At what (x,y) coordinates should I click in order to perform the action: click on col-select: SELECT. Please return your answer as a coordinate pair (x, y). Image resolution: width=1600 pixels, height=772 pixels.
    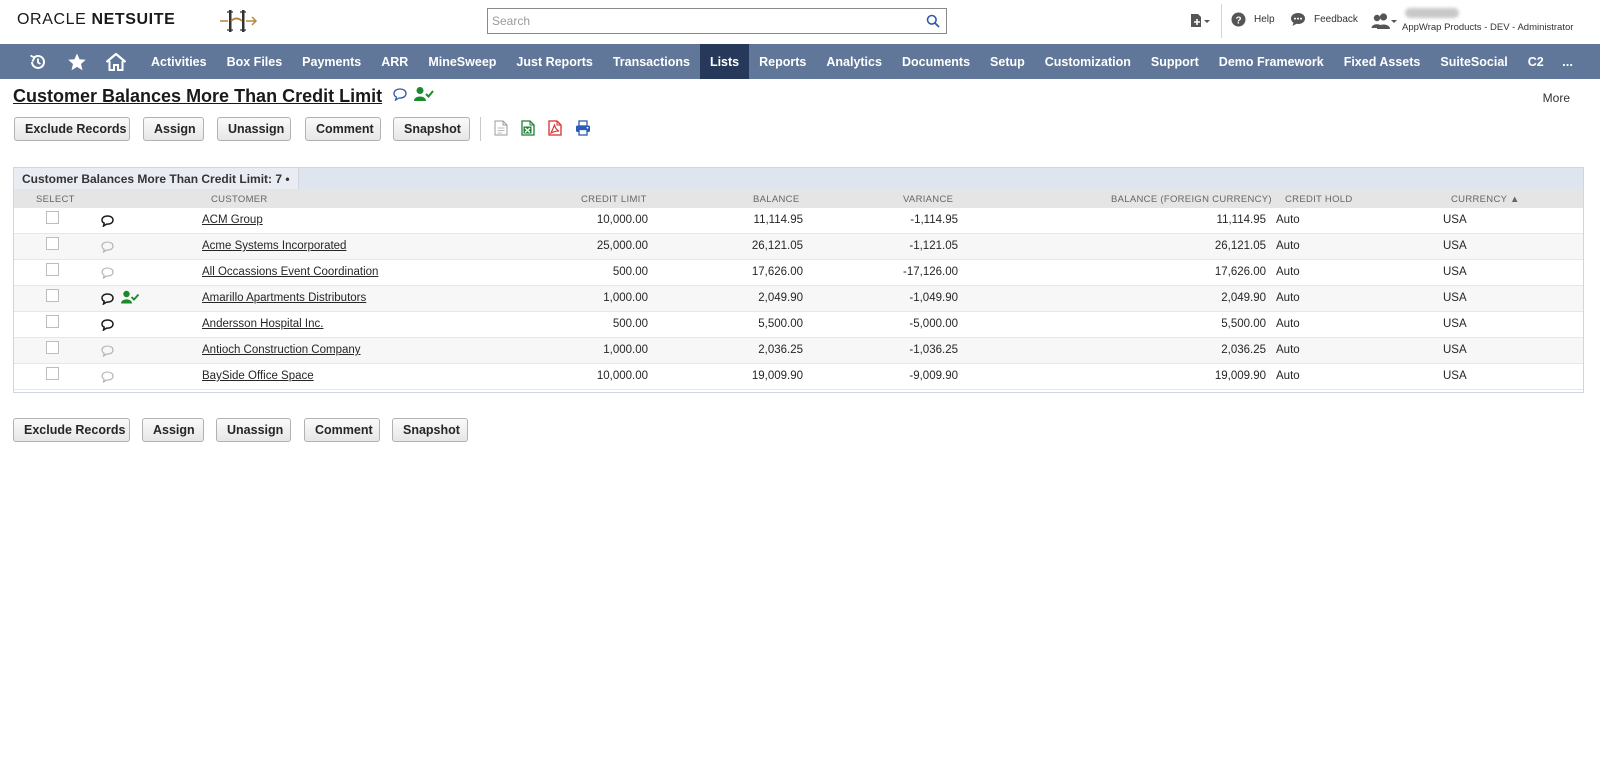
    Looking at the image, I should click on (55, 199).